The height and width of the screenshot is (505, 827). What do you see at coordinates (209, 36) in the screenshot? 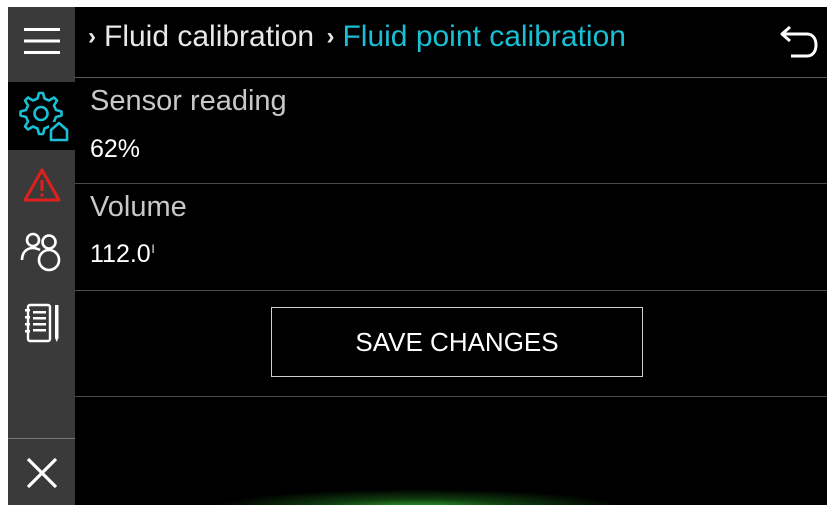
I see `breadcrumb-parent: Fluid calibration` at bounding box center [209, 36].